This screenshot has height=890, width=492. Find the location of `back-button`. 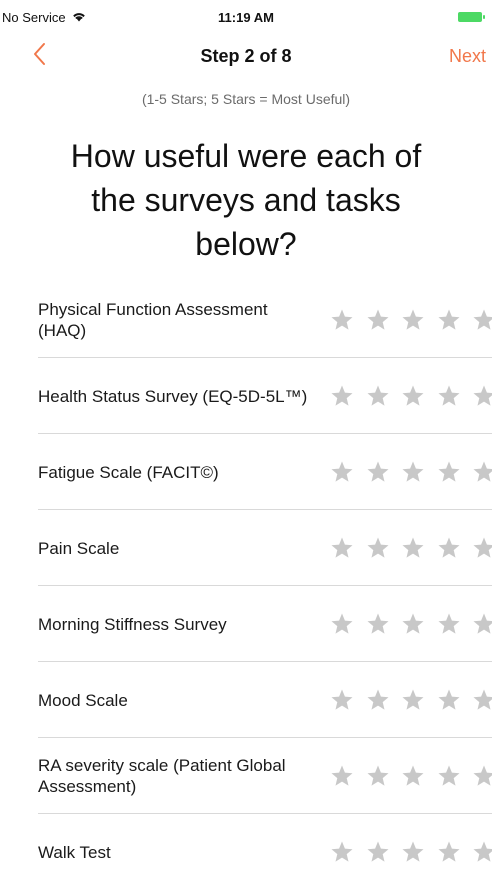

back-button is located at coordinates (44, 56).